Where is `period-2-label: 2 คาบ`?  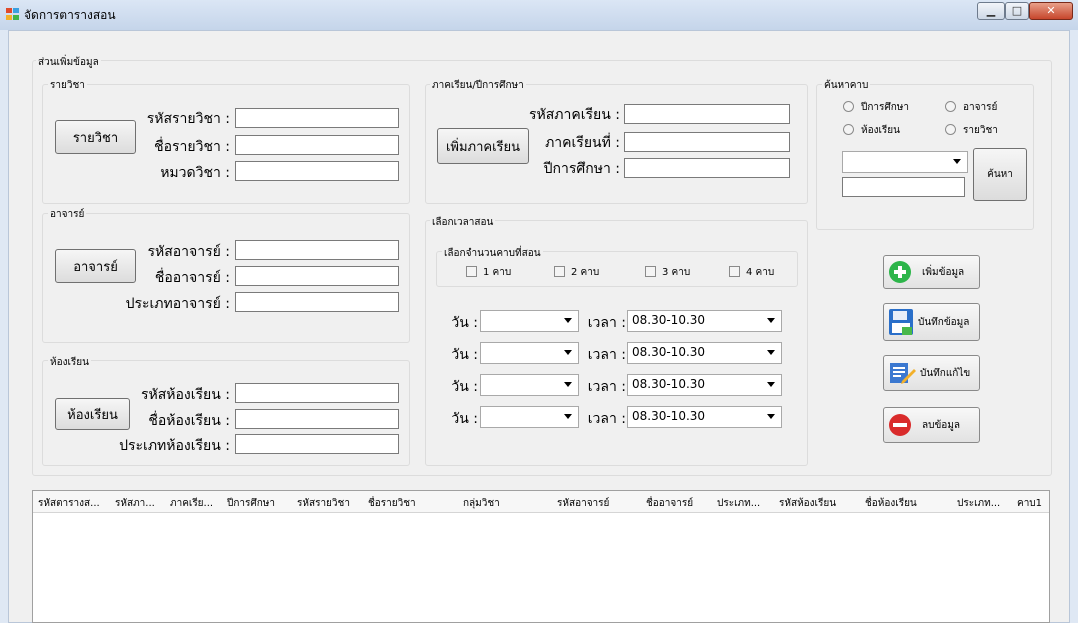 period-2-label: 2 คาบ is located at coordinates (585, 272).